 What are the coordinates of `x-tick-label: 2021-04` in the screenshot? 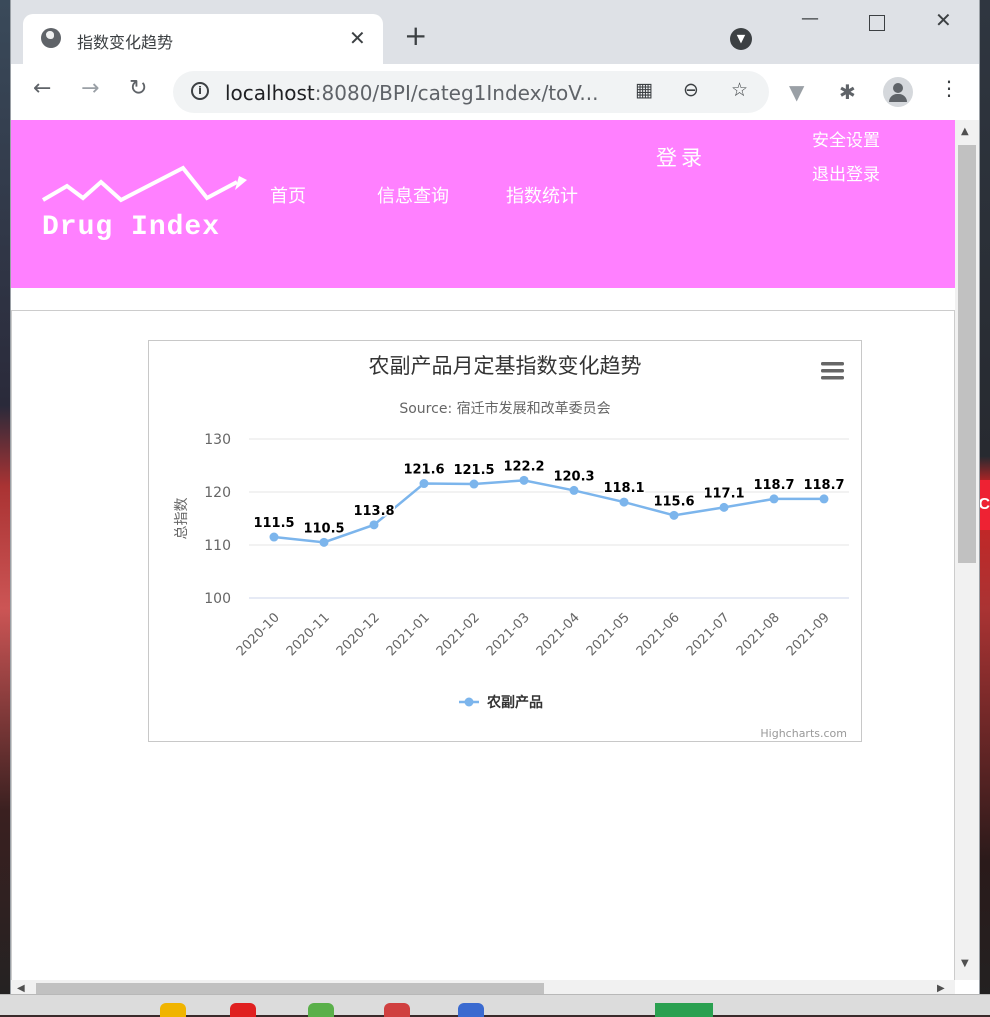 It's located at (558, 634).